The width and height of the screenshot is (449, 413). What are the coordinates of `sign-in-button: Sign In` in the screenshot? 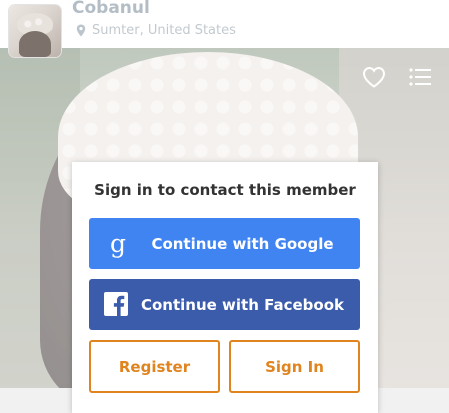 It's located at (294, 366).